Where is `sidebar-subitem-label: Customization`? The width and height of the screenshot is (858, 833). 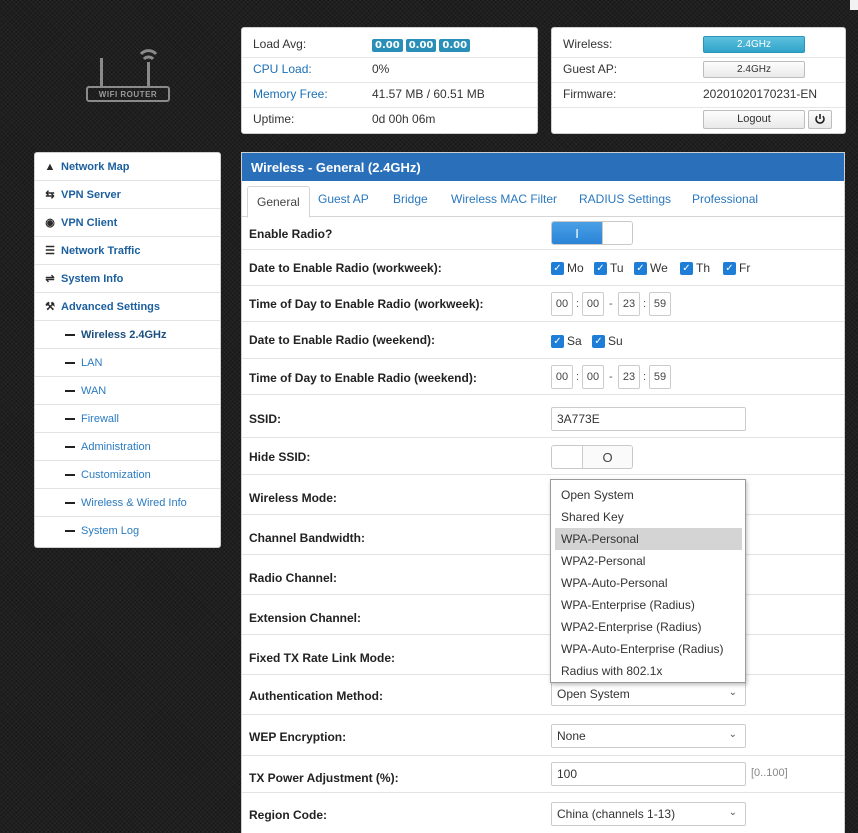 sidebar-subitem-label: Customization is located at coordinates (116, 474).